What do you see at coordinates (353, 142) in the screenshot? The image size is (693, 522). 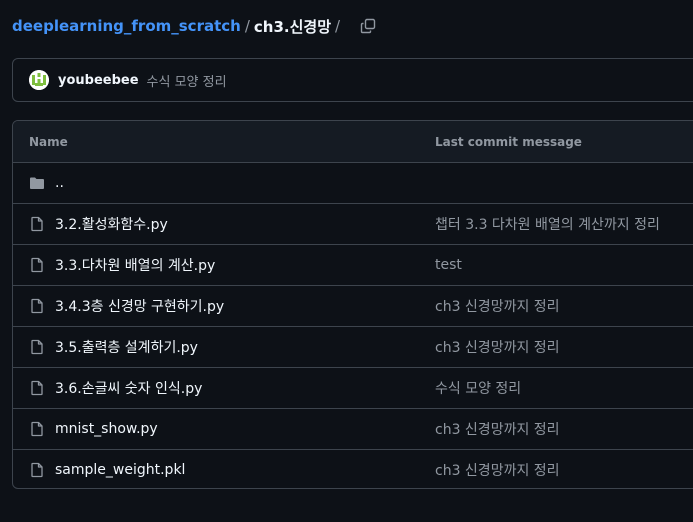 I see `table-header: Name Last commit message` at bounding box center [353, 142].